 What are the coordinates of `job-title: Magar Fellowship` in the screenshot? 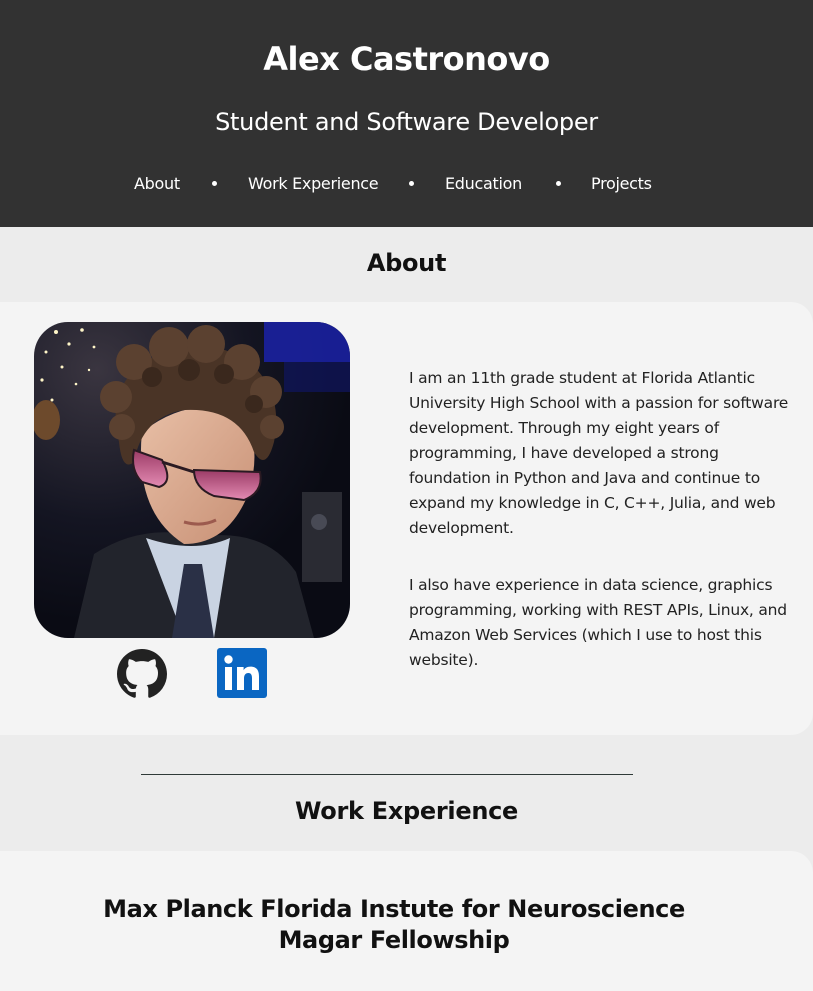 It's located at (394, 940).